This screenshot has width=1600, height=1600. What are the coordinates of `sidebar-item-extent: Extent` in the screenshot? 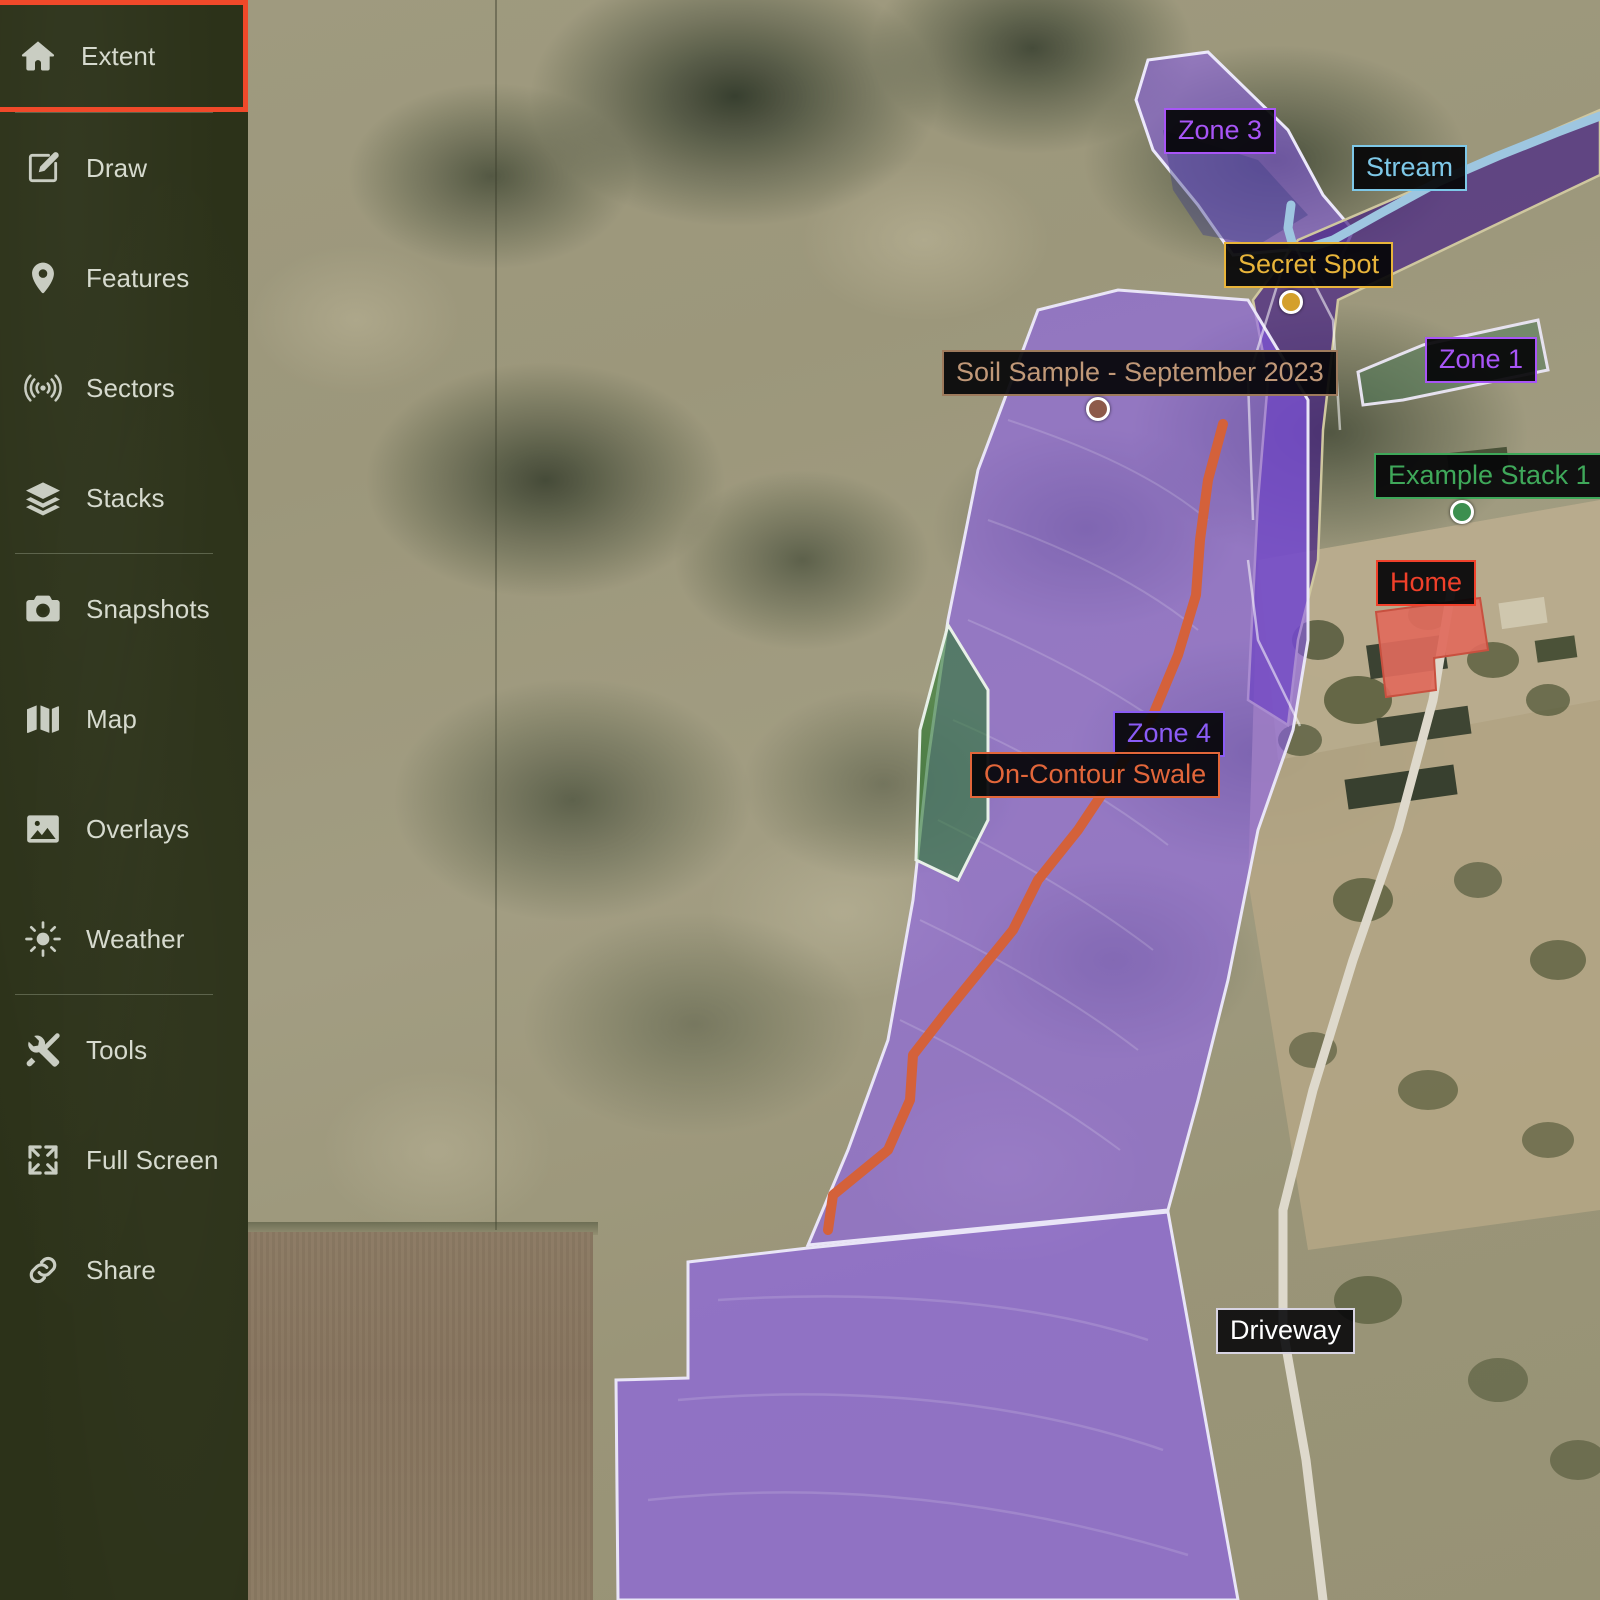 It's located at (124, 56).